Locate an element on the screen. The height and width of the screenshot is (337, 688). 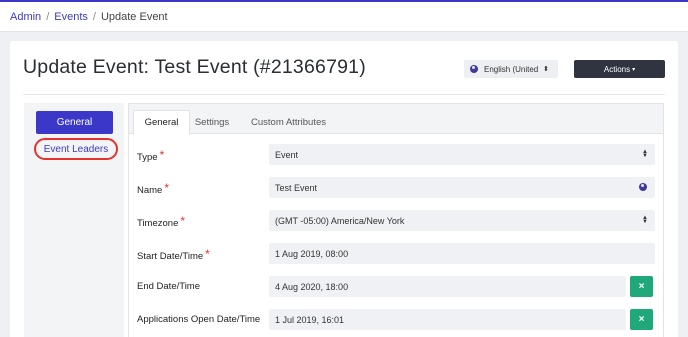
type-select: Event ▲ ▼ is located at coordinates (462, 154).